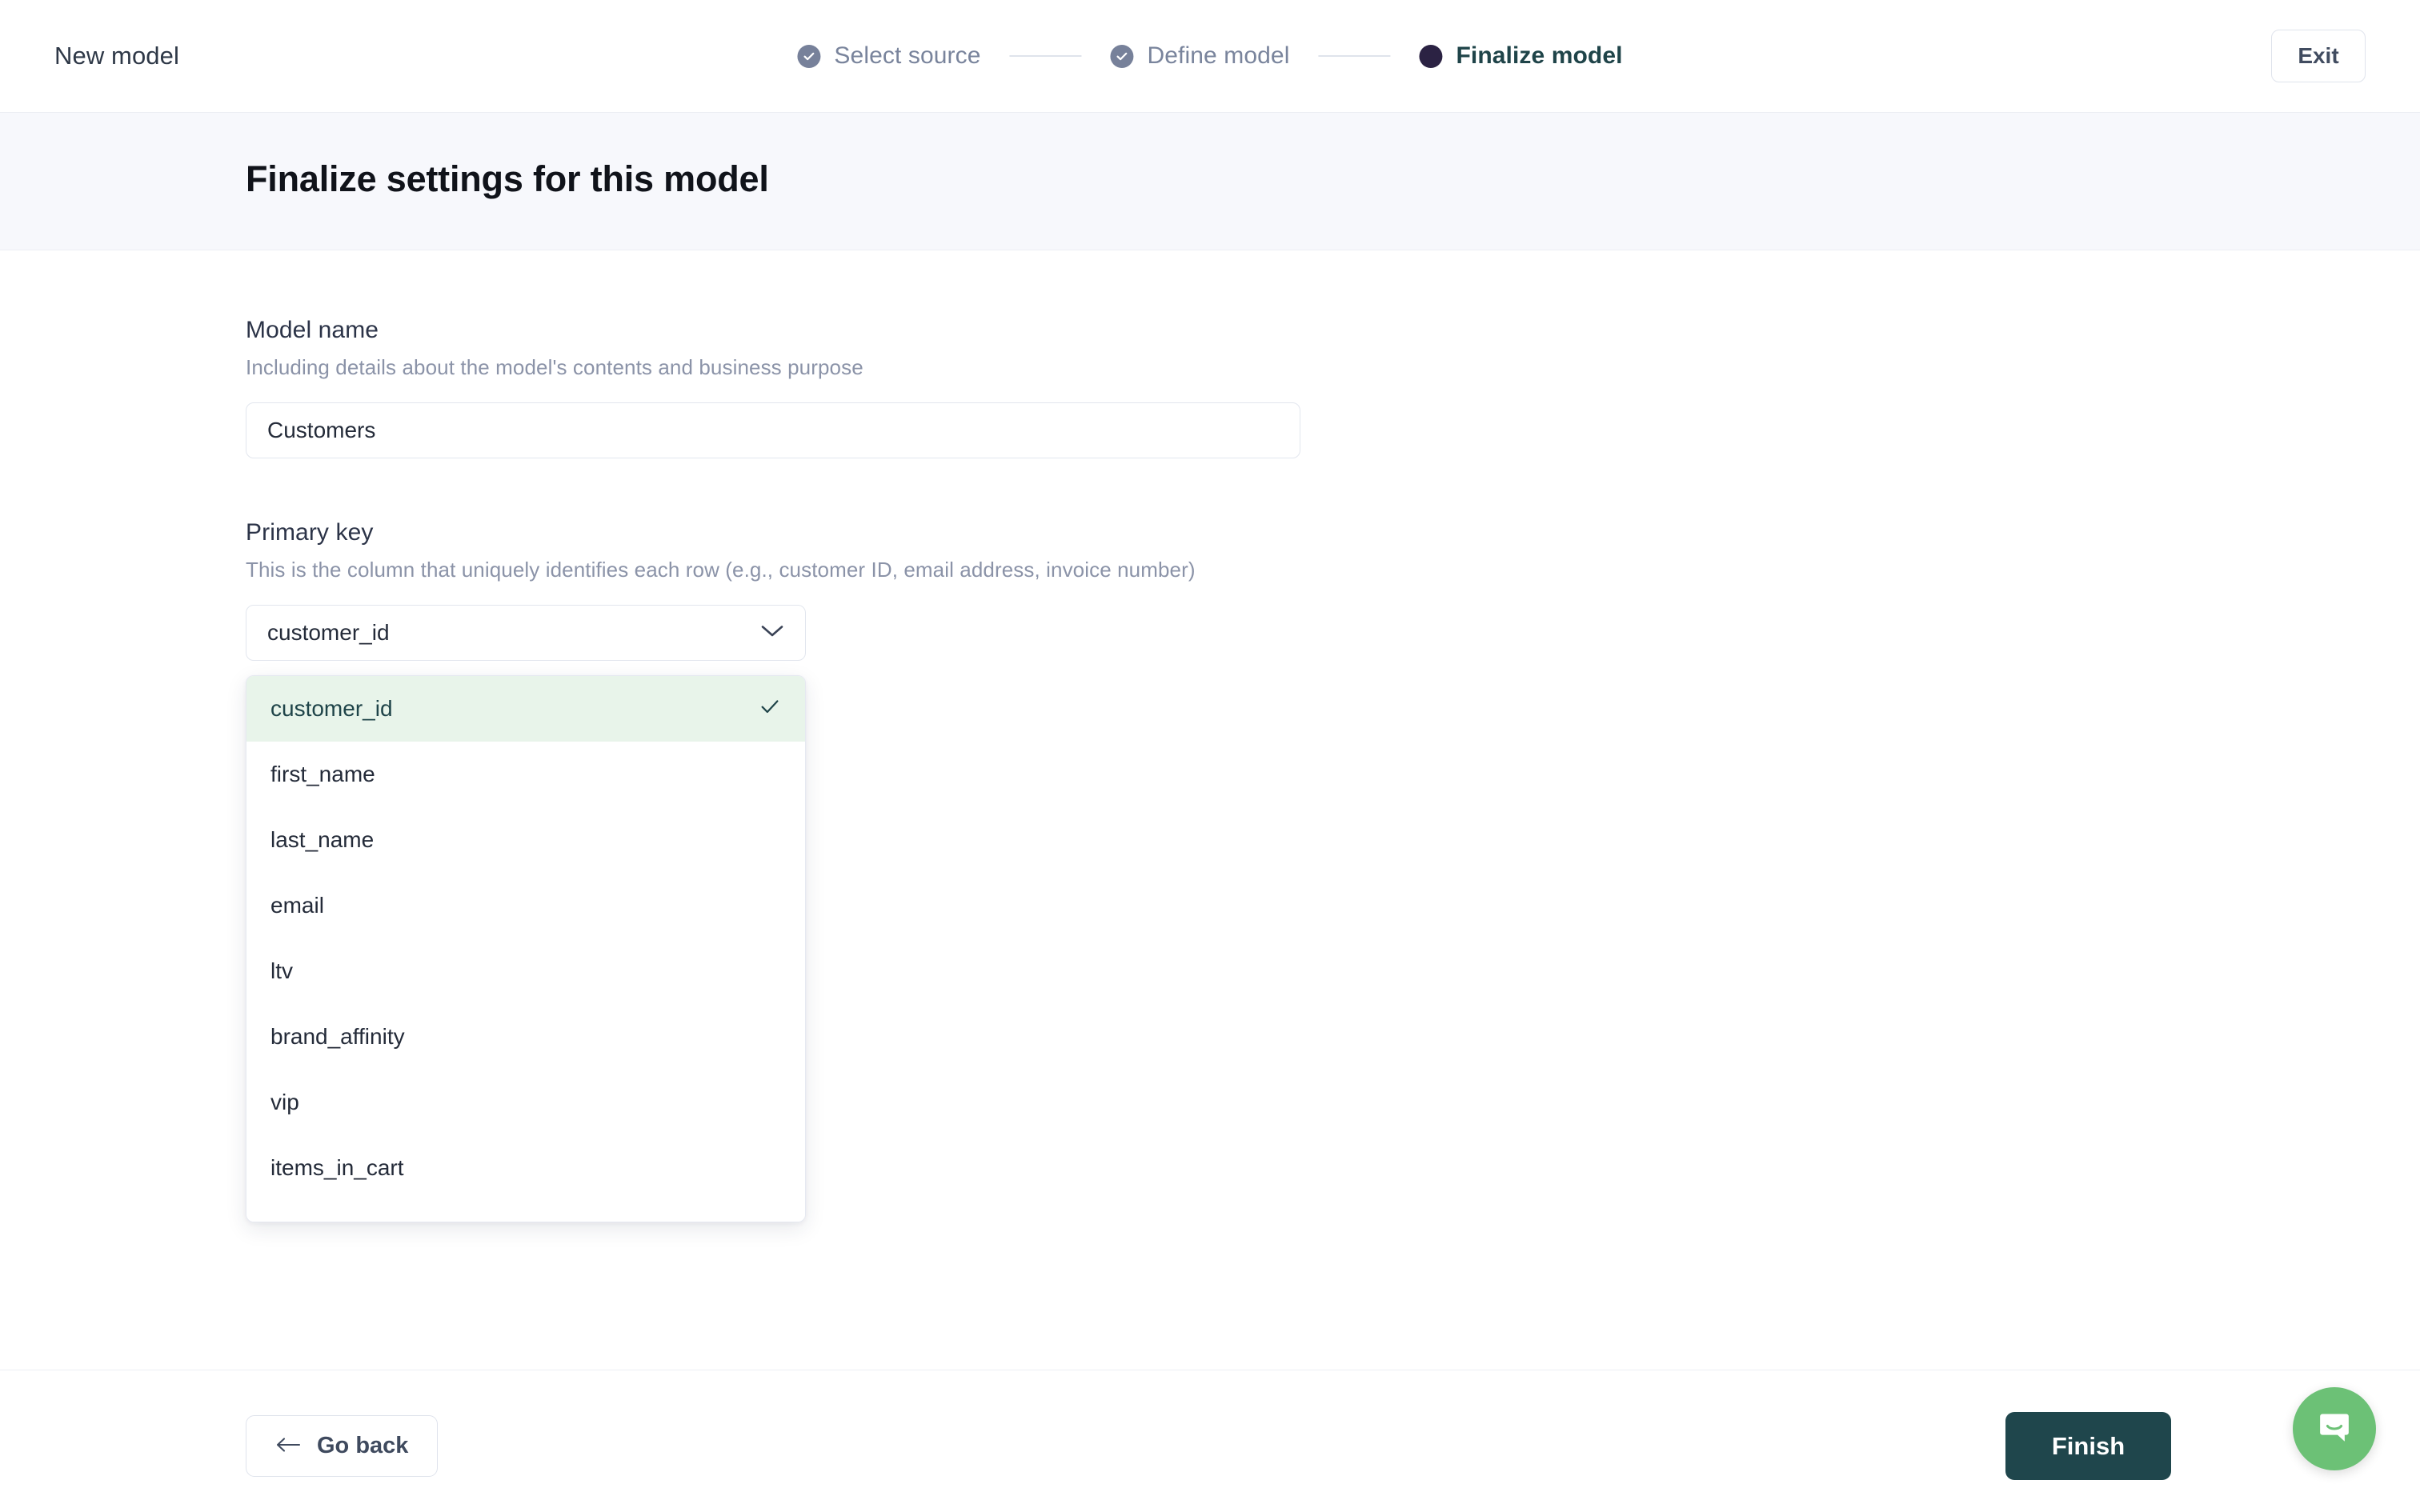 The image size is (2420, 1512). What do you see at coordinates (2088, 1446) in the screenshot?
I see `finish-button: Finish` at bounding box center [2088, 1446].